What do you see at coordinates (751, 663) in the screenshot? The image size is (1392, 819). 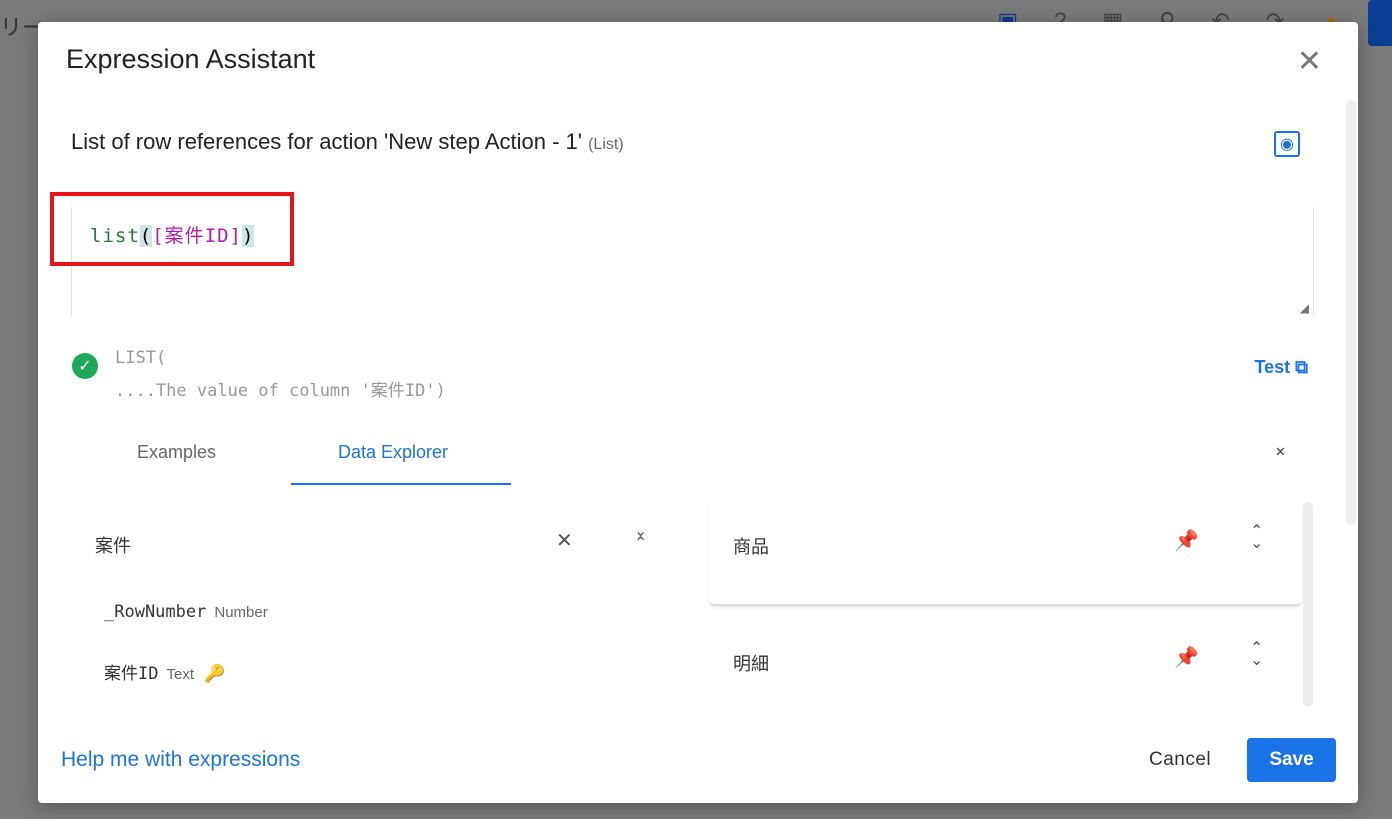 I see `table-name-meisai: 明細` at bounding box center [751, 663].